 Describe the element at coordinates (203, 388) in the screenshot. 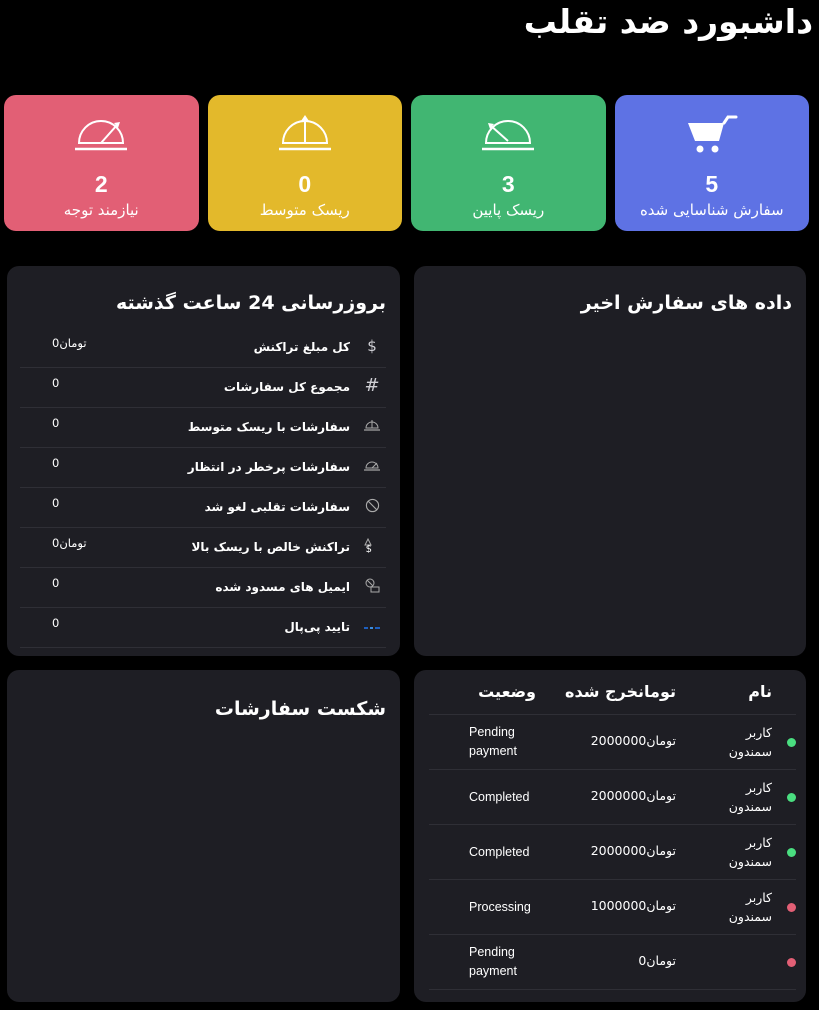

I see `stat-row: # مجموع کل سفارشات 0` at that location.